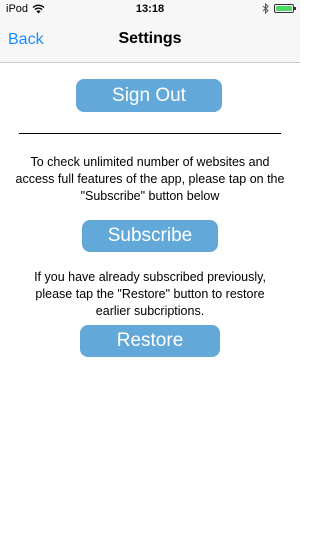 This screenshot has height=533, width=320. Describe the element at coordinates (150, 38) in the screenshot. I see `page-title: Settings` at that location.